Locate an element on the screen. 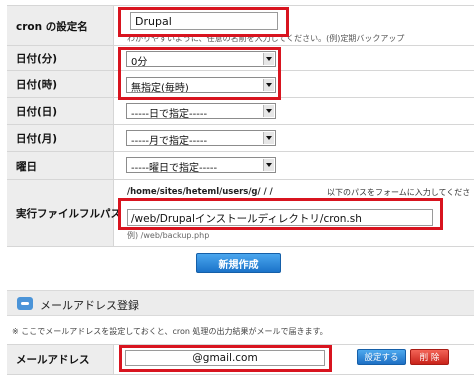  highlight-min-hour is located at coordinates (199, 73).